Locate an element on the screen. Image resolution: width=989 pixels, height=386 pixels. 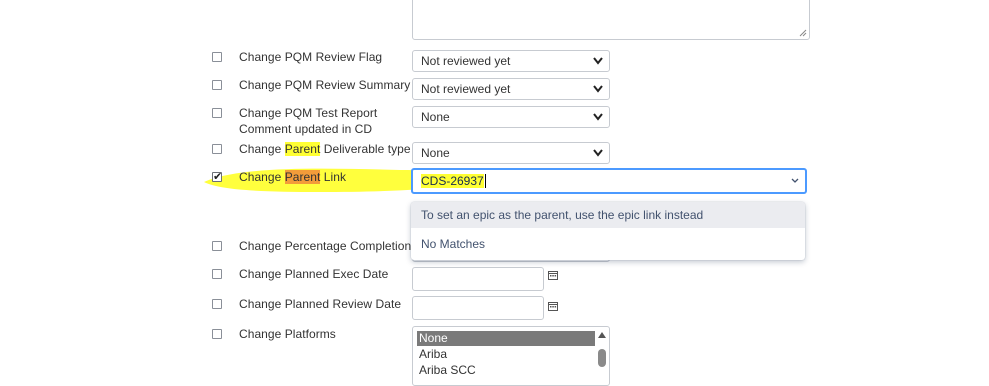
label-planned-exec-date: Change Planned Exec Date is located at coordinates (314, 274).